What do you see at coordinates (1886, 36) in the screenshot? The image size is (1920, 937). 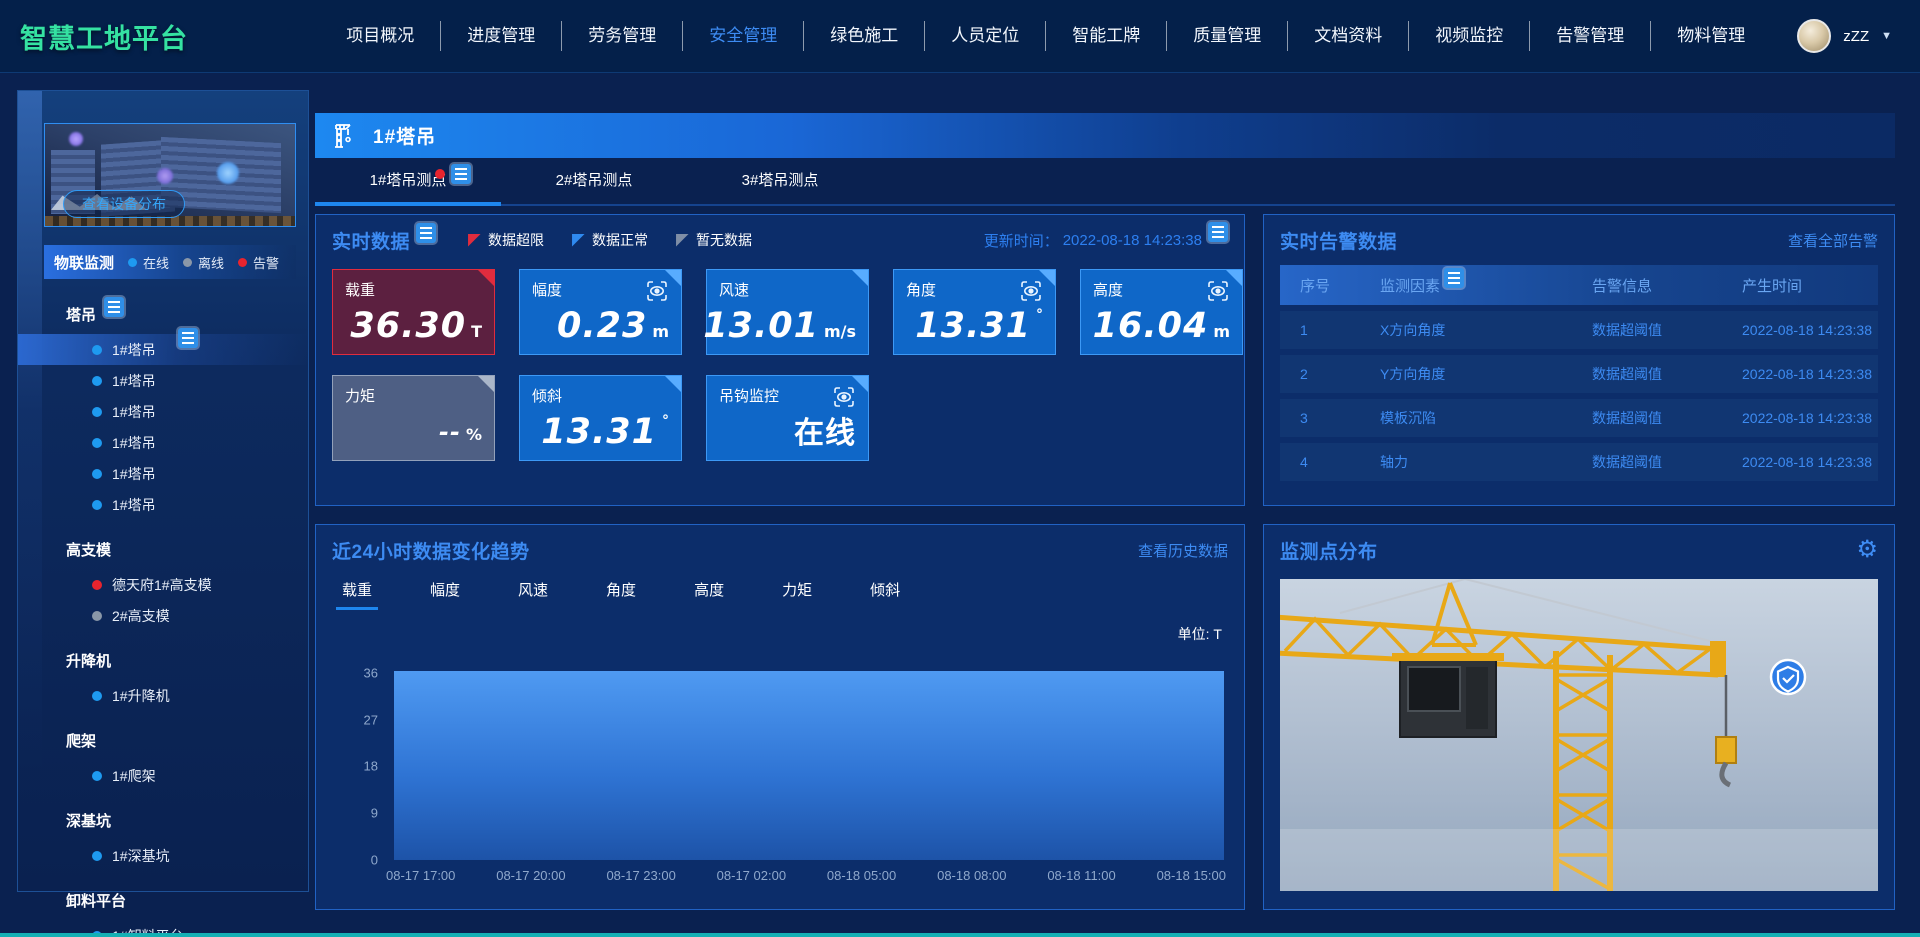 I see `chevron-down-icon: ▼` at bounding box center [1886, 36].